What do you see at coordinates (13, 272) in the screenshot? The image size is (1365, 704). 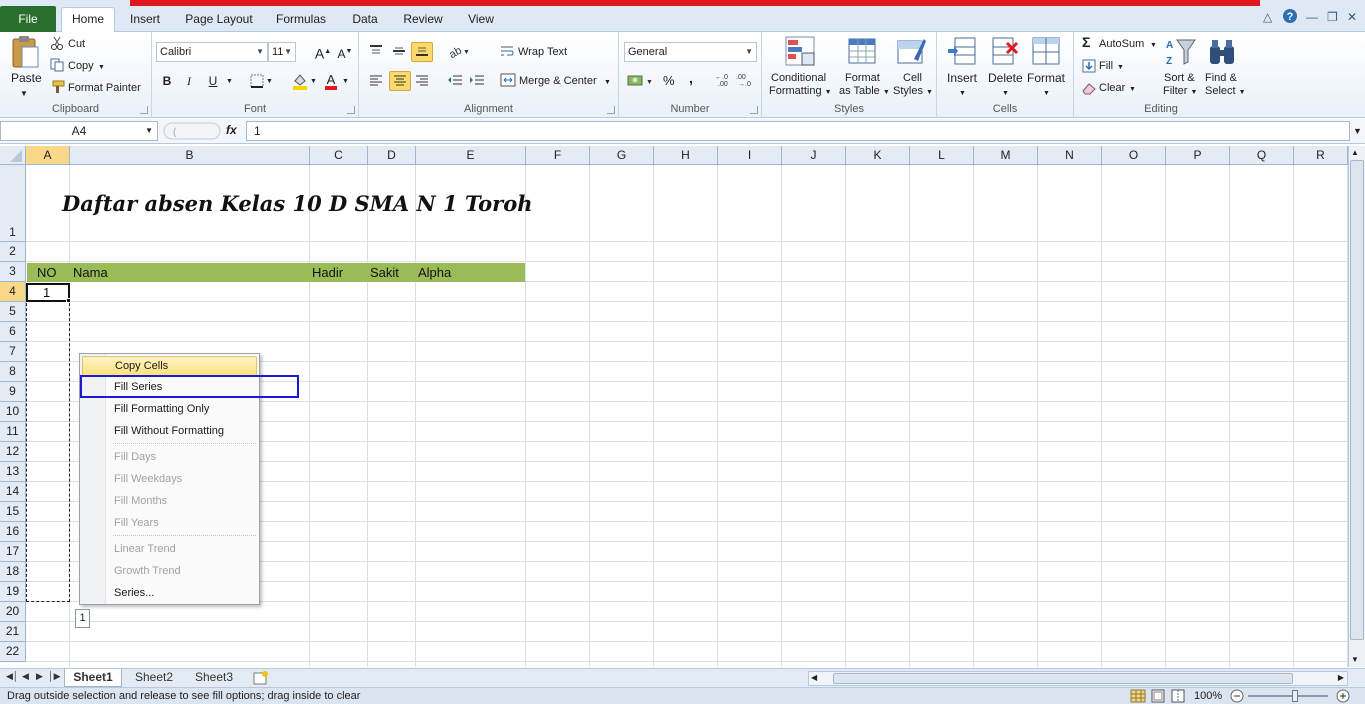 I see `row-header-3: 3` at bounding box center [13, 272].